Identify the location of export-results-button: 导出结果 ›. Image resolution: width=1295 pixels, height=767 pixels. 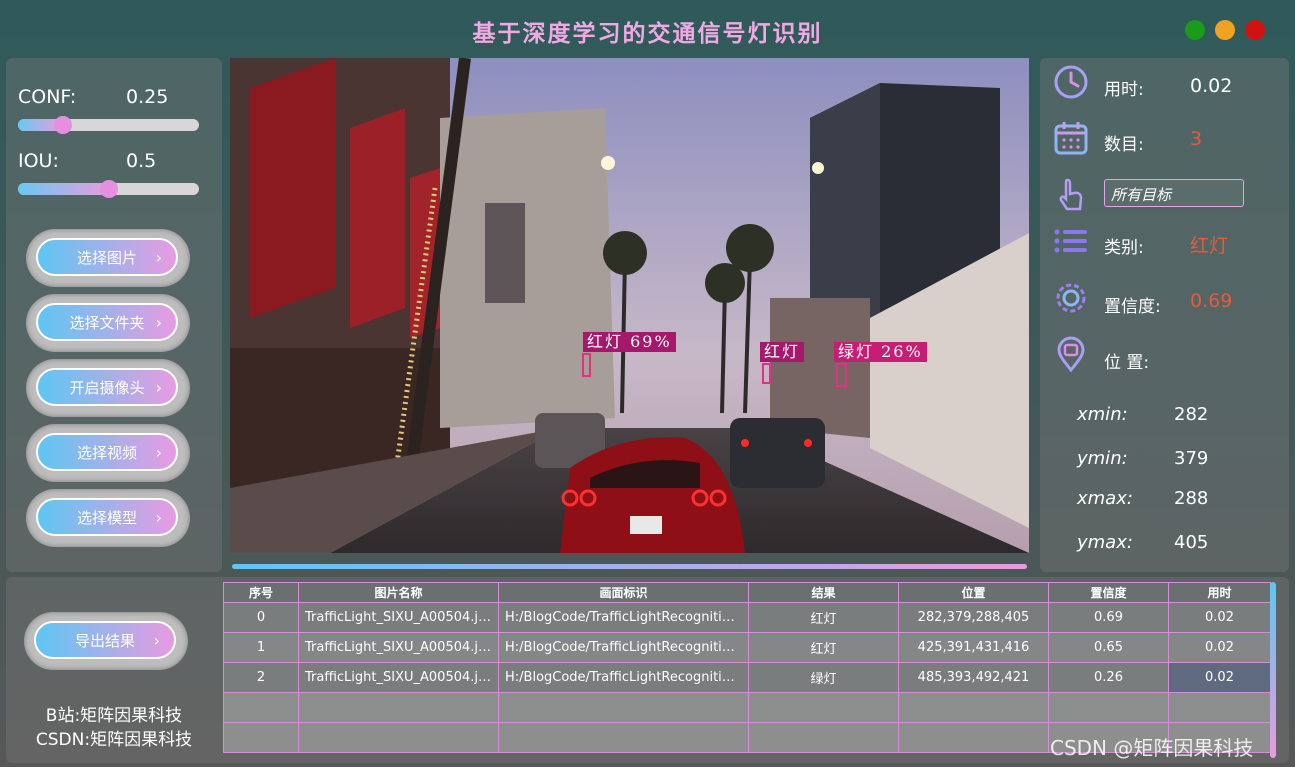
(105, 640).